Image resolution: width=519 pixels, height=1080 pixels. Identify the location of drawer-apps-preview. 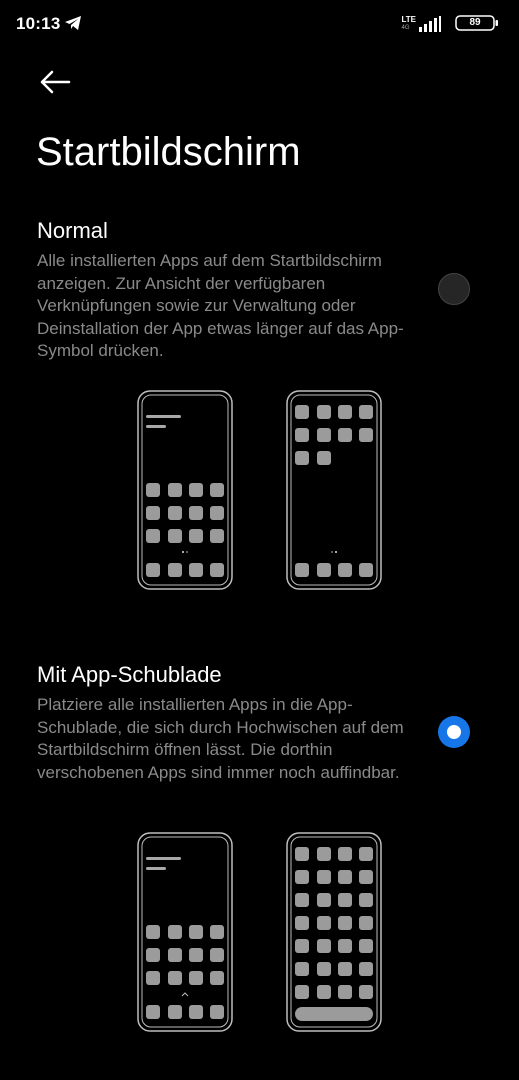
(334, 932).